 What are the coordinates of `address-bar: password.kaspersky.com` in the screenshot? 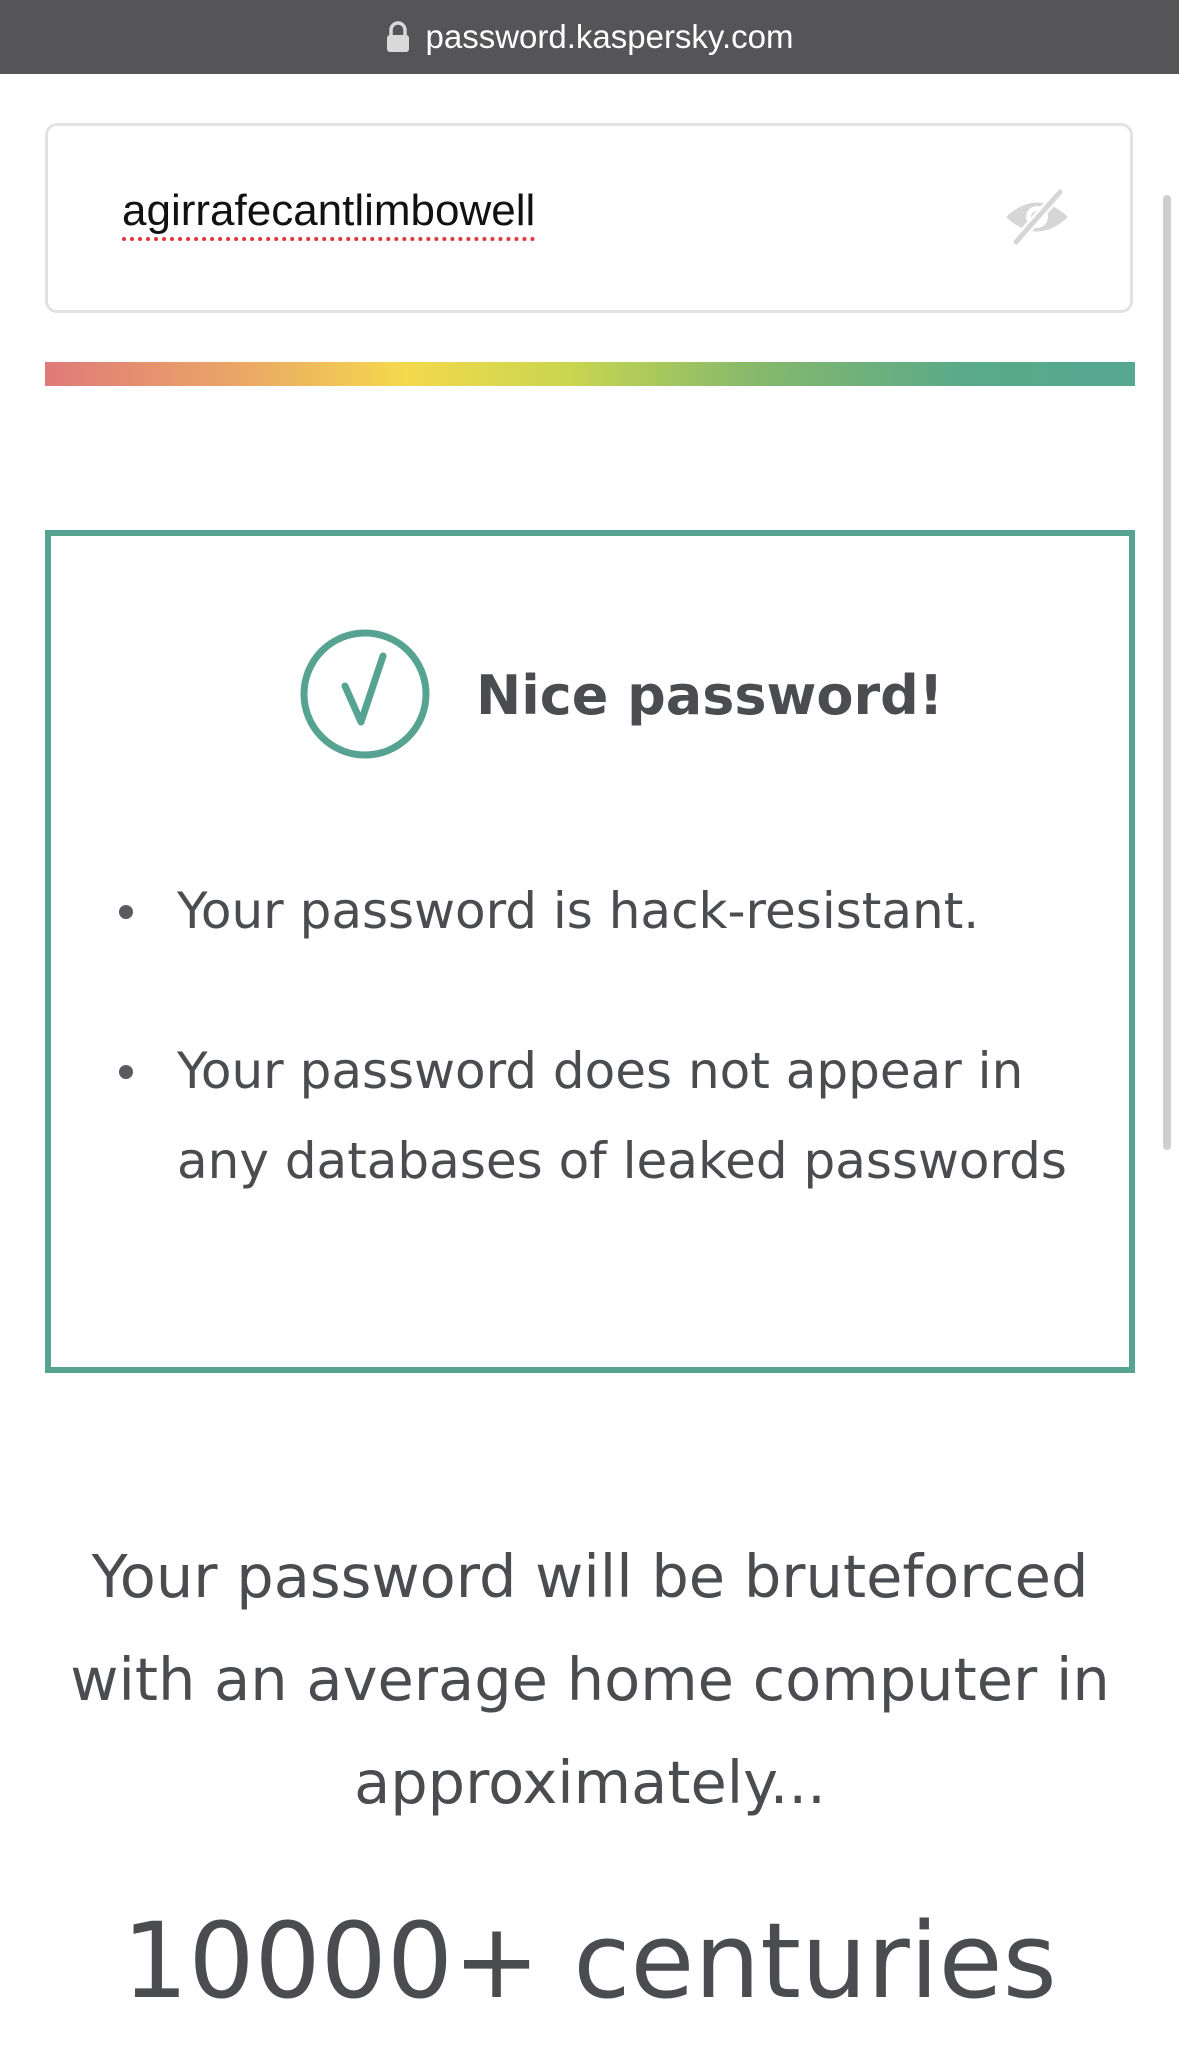 It's located at (589, 37).